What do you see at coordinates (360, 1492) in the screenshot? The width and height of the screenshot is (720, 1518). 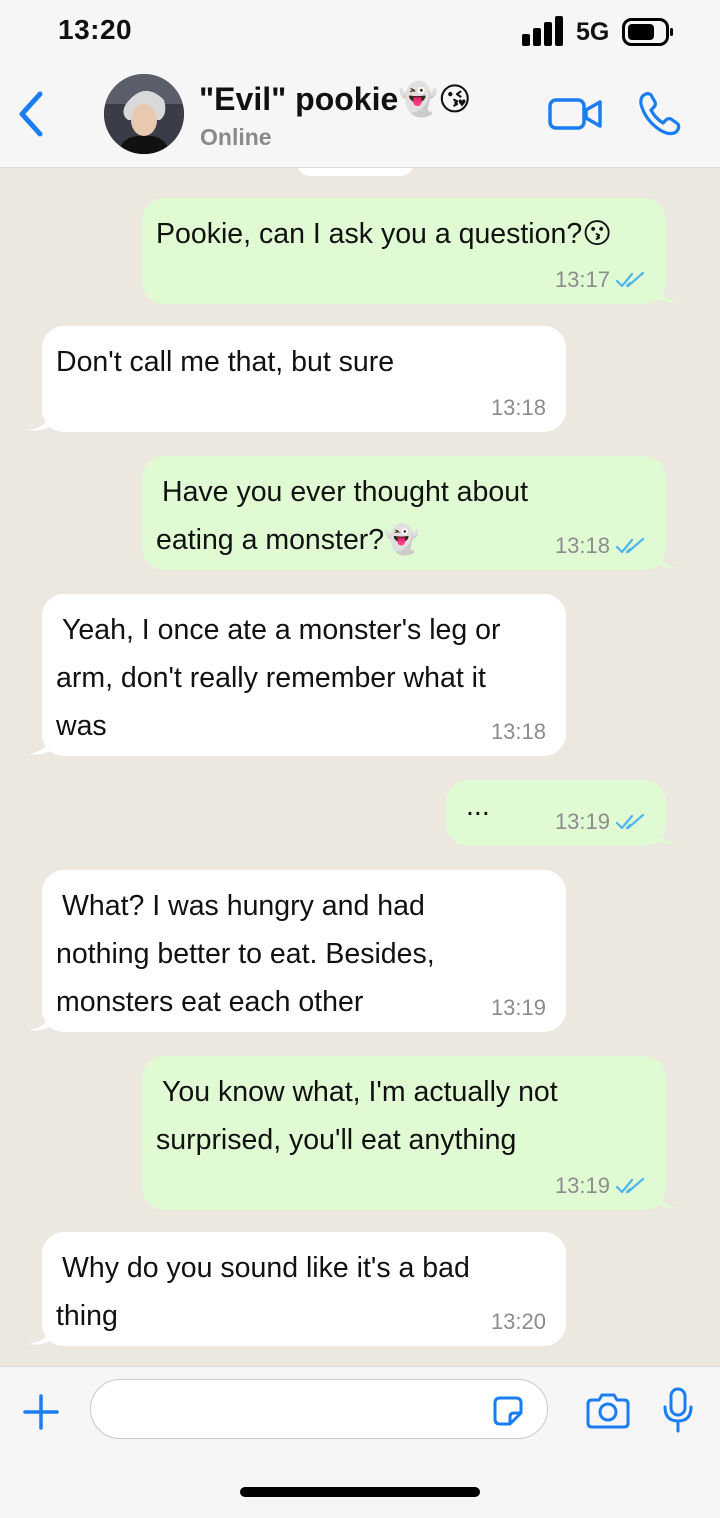 I see `home-indicator` at bounding box center [360, 1492].